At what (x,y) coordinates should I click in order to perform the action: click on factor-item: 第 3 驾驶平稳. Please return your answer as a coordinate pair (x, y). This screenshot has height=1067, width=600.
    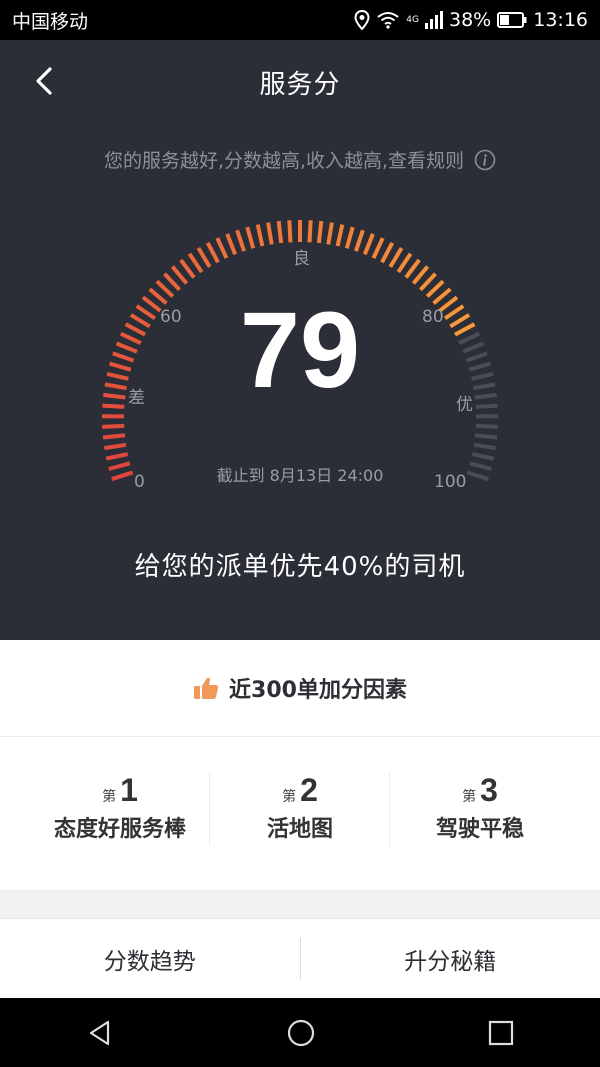
    Looking at the image, I should click on (480, 807).